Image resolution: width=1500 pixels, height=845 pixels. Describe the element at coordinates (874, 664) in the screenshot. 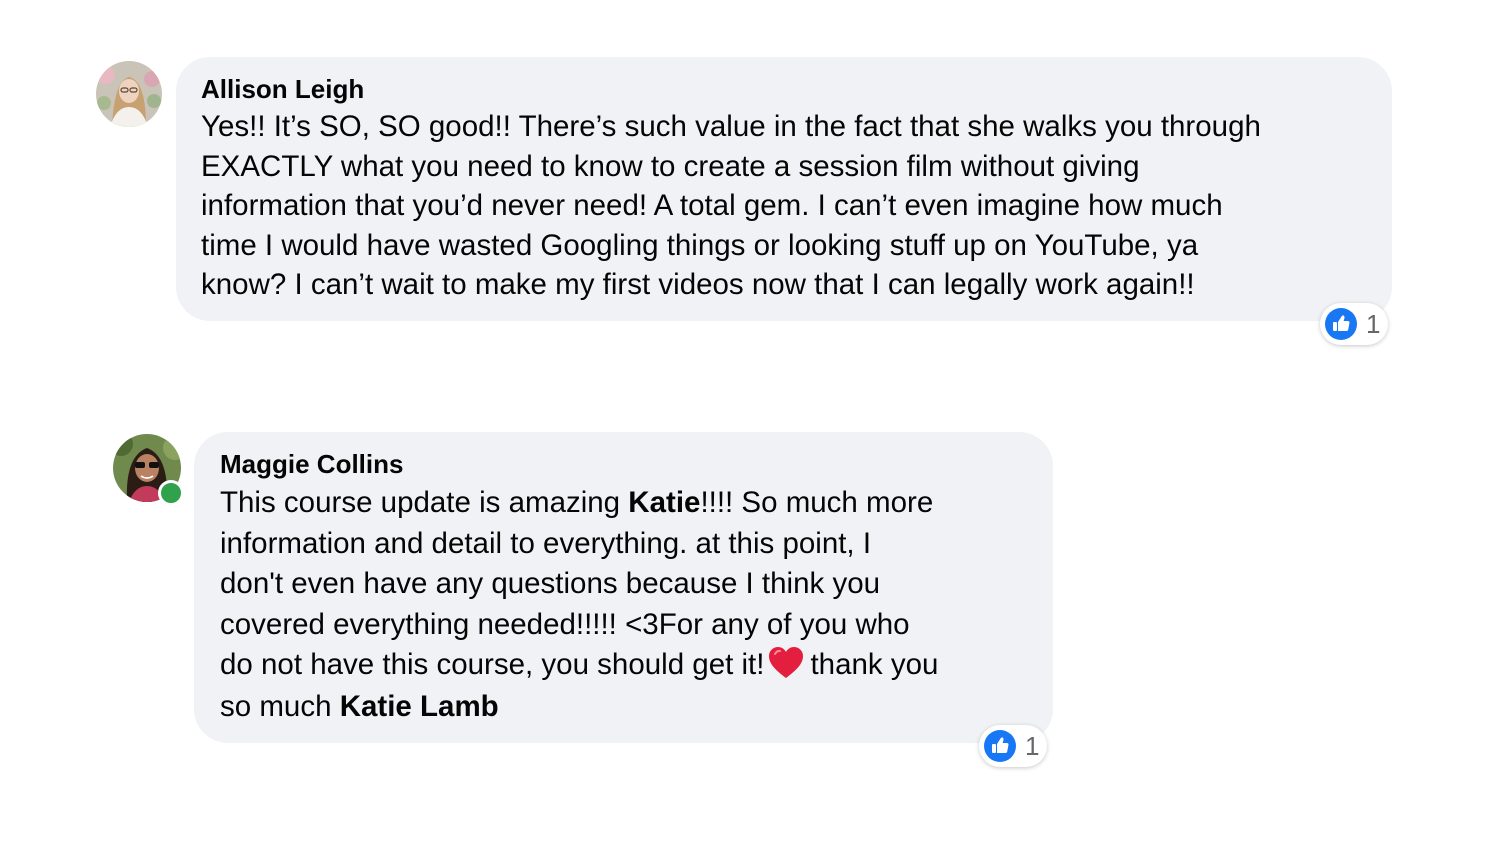

I see `comment-text-segment: thank you` at that location.